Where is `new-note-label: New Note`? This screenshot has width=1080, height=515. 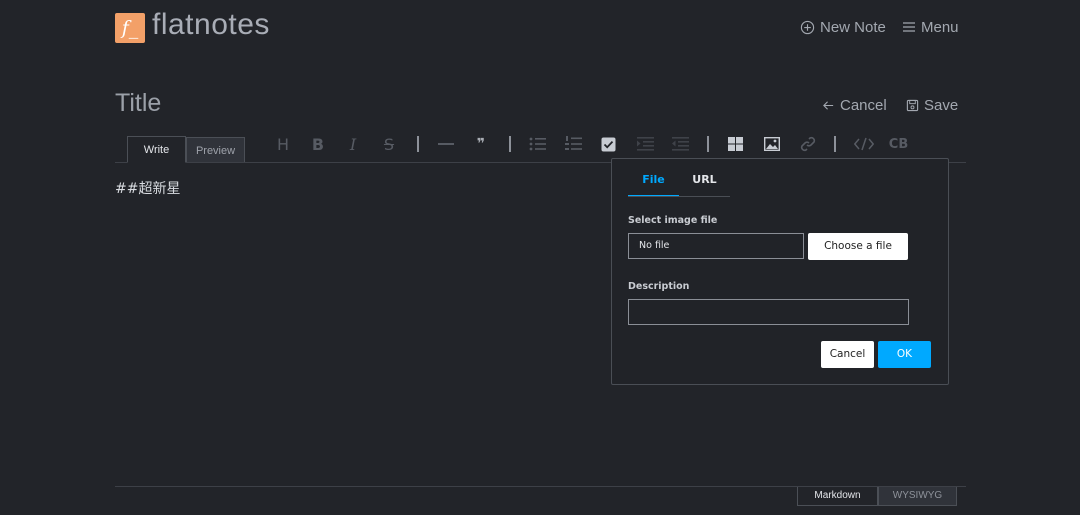
new-note-label: New Note is located at coordinates (853, 27).